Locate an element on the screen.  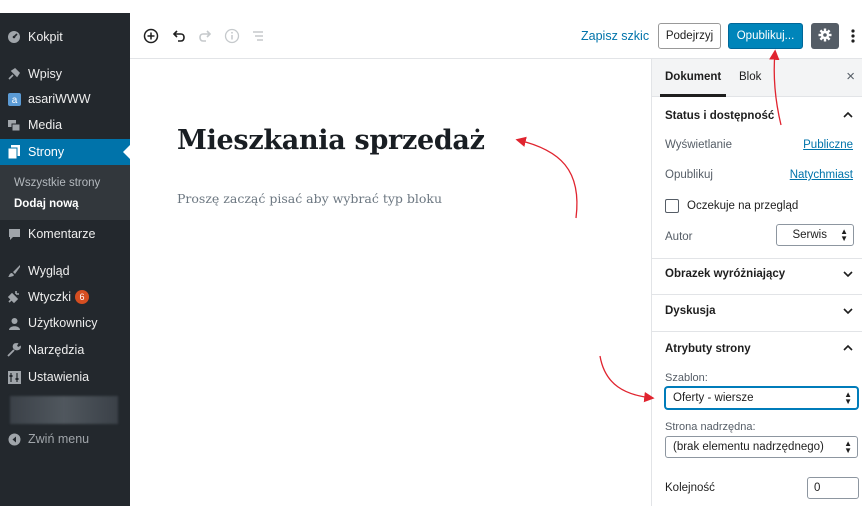
svg-text: a is located at coordinates (14, 100).